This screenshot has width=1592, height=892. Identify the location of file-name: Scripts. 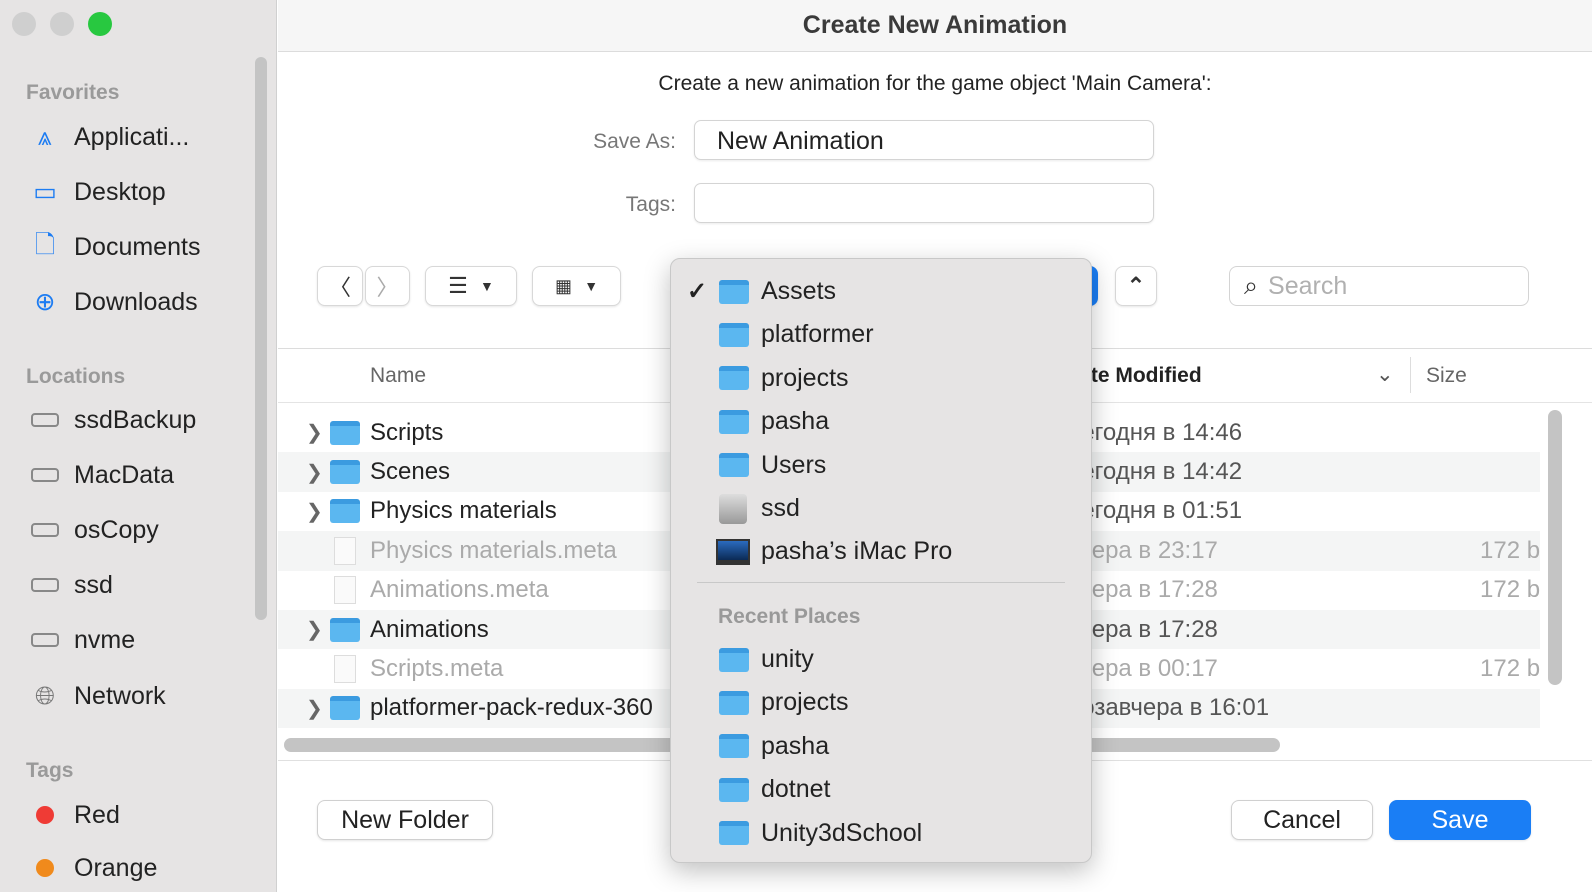
(407, 432).